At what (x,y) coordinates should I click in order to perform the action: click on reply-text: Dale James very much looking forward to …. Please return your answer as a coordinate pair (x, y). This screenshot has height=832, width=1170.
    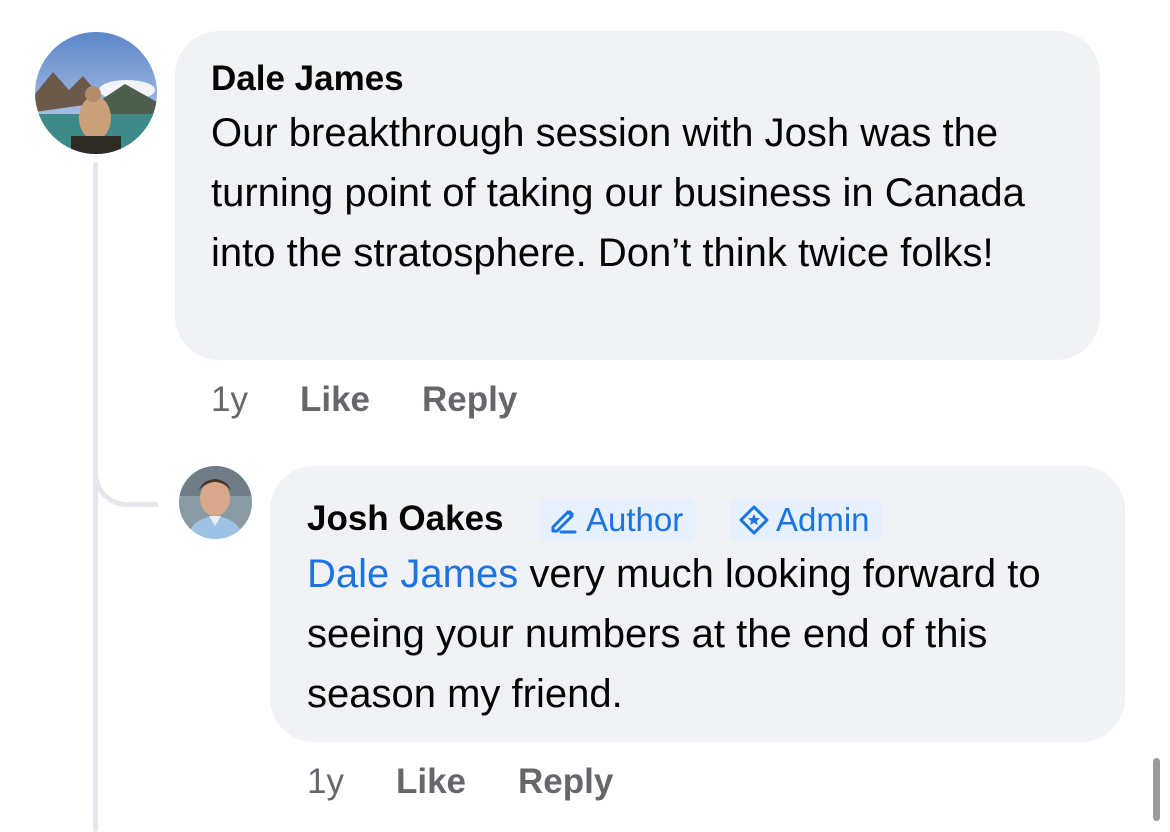
    Looking at the image, I should click on (707, 634).